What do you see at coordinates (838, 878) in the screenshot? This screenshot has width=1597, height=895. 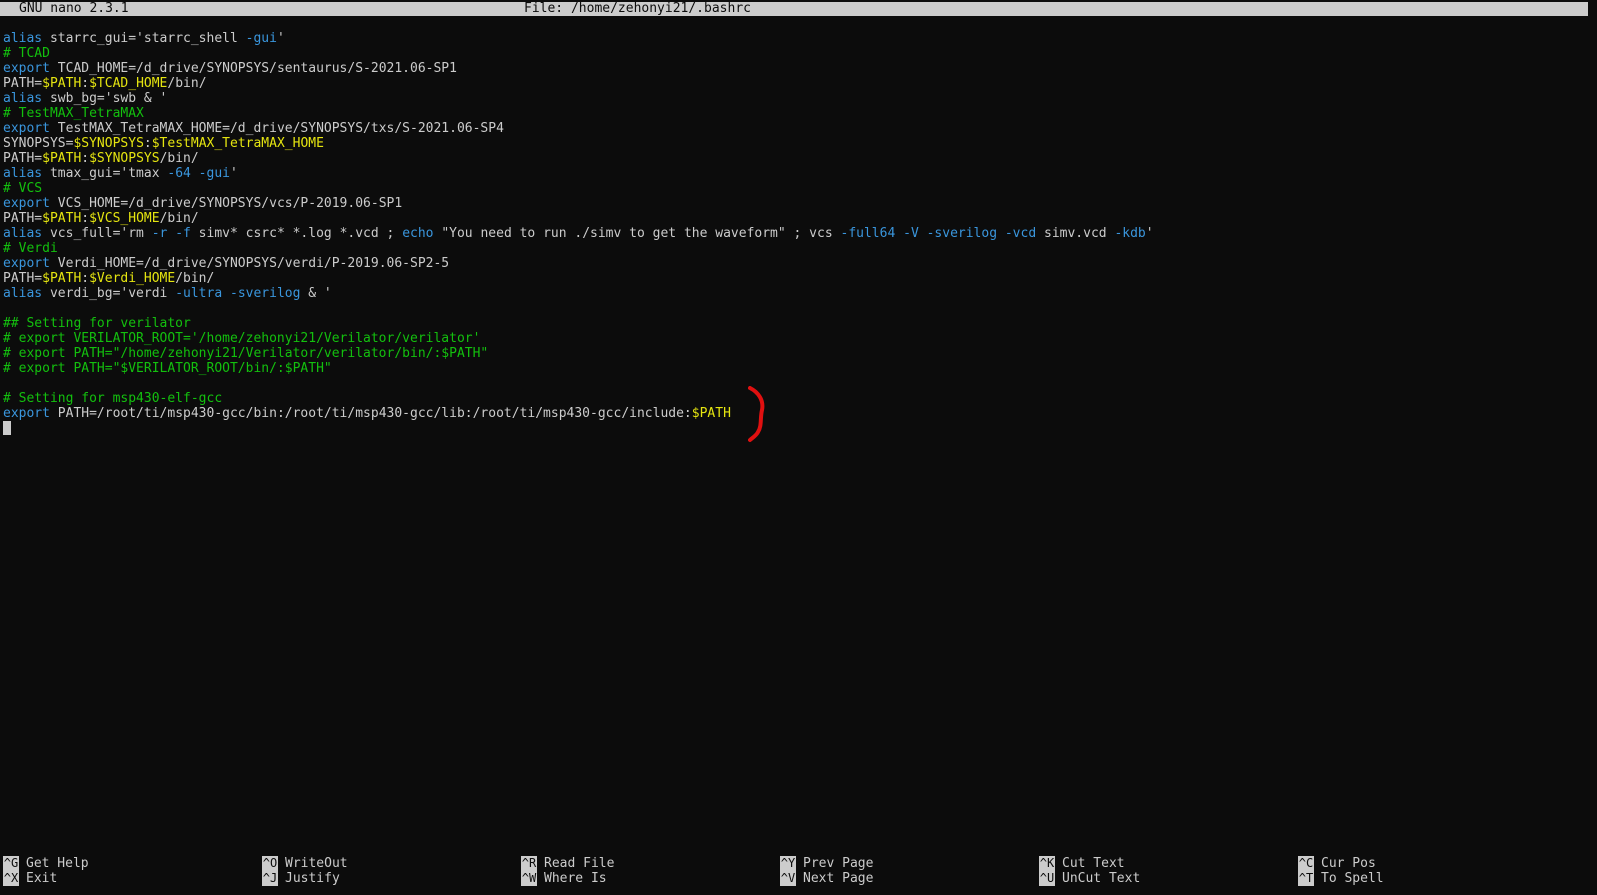 I see `shortcut-label: Next Page` at bounding box center [838, 878].